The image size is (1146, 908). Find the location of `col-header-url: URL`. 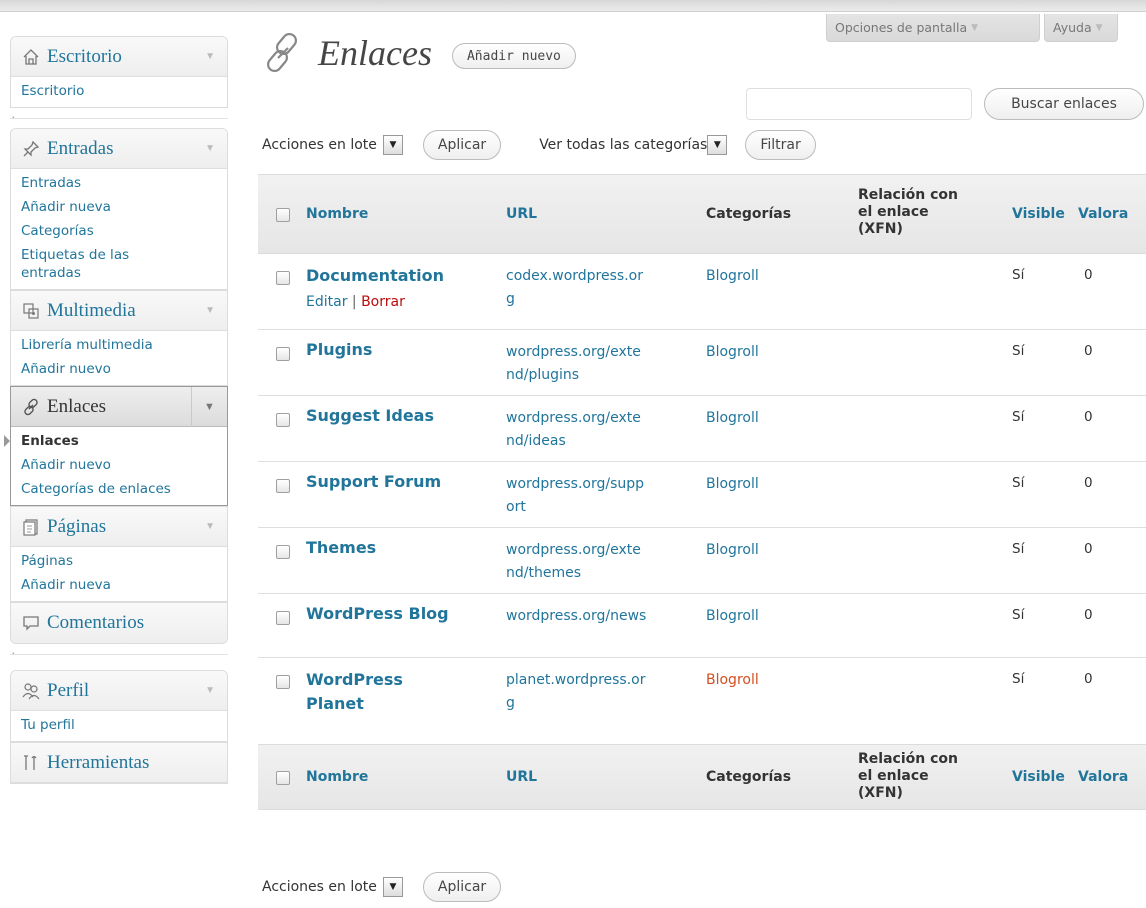

col-header-url: URL is located at coordinates (521, 214).